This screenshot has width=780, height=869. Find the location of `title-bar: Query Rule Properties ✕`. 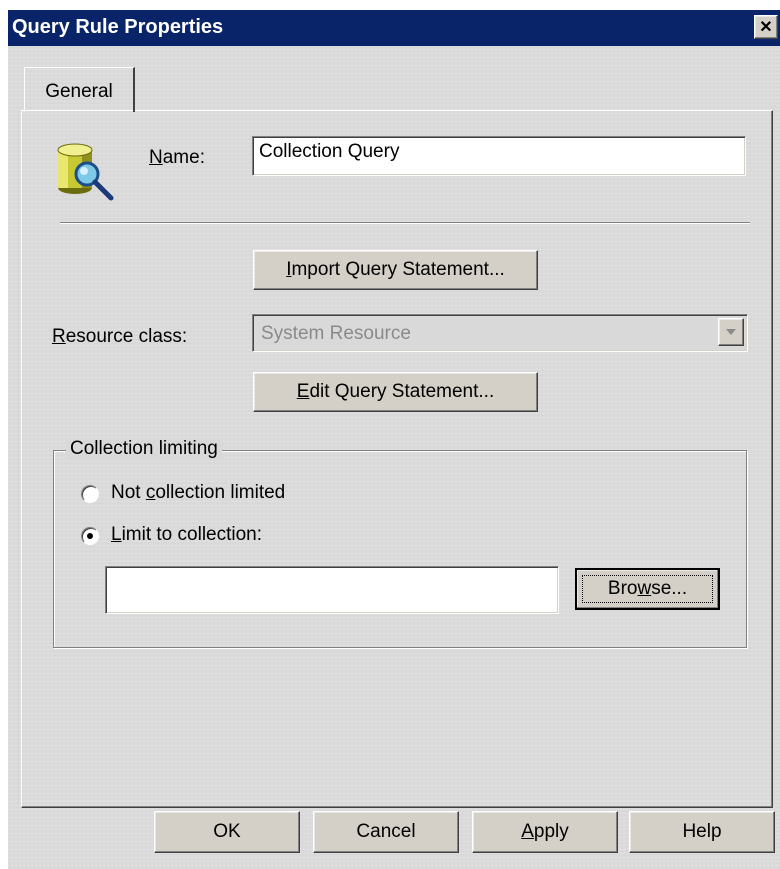

title-bar: Query Rule Properties ✕ is located at coordinates (394, 28).